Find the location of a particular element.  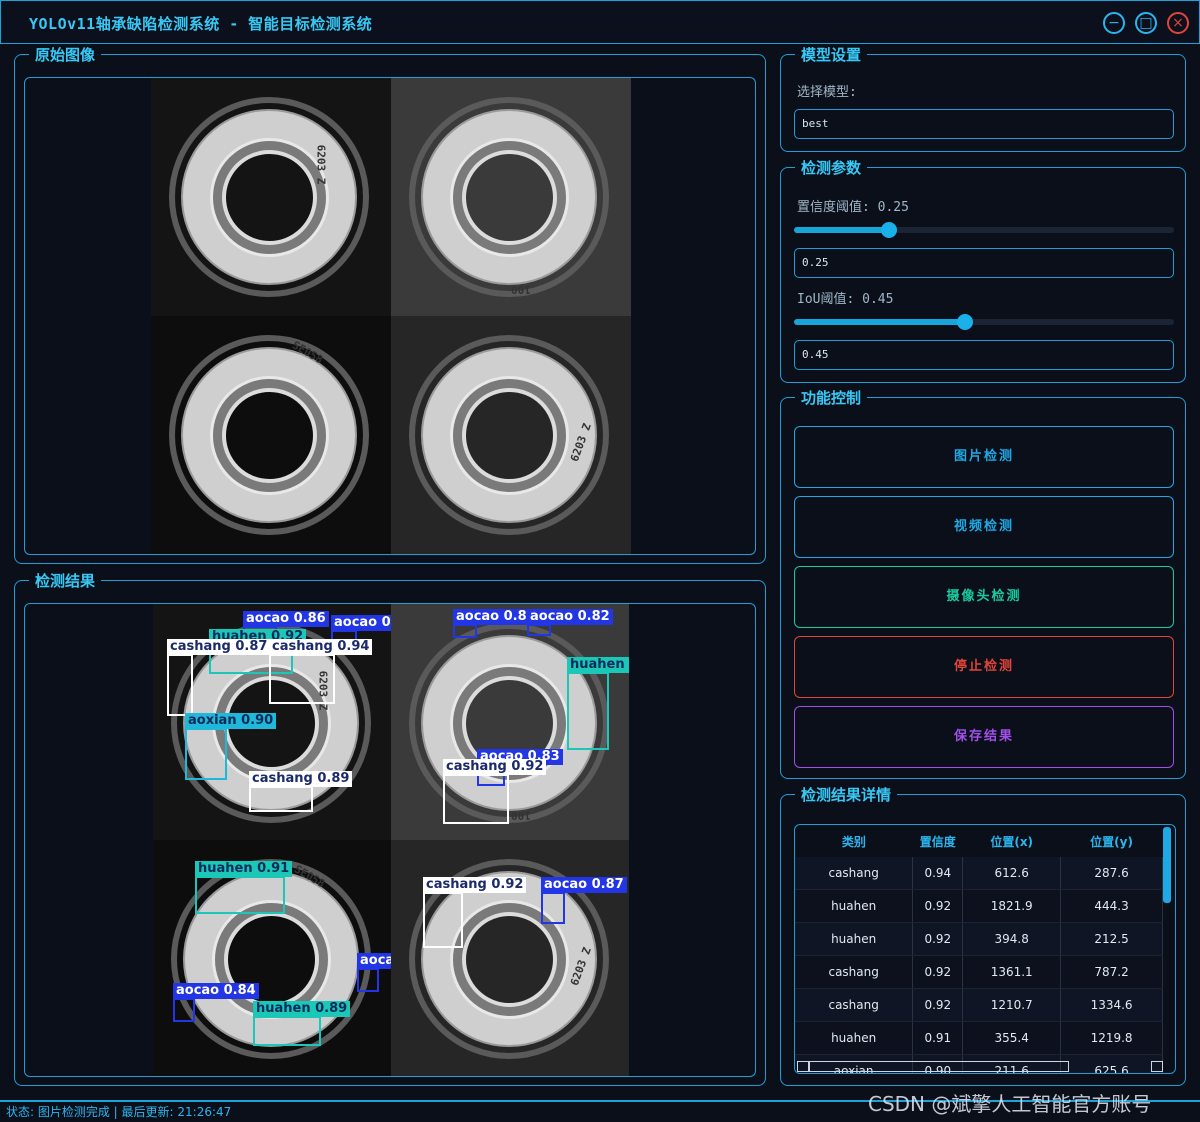

camera-detect-button: 摄像头检测 is located at coordinates (984, 597).